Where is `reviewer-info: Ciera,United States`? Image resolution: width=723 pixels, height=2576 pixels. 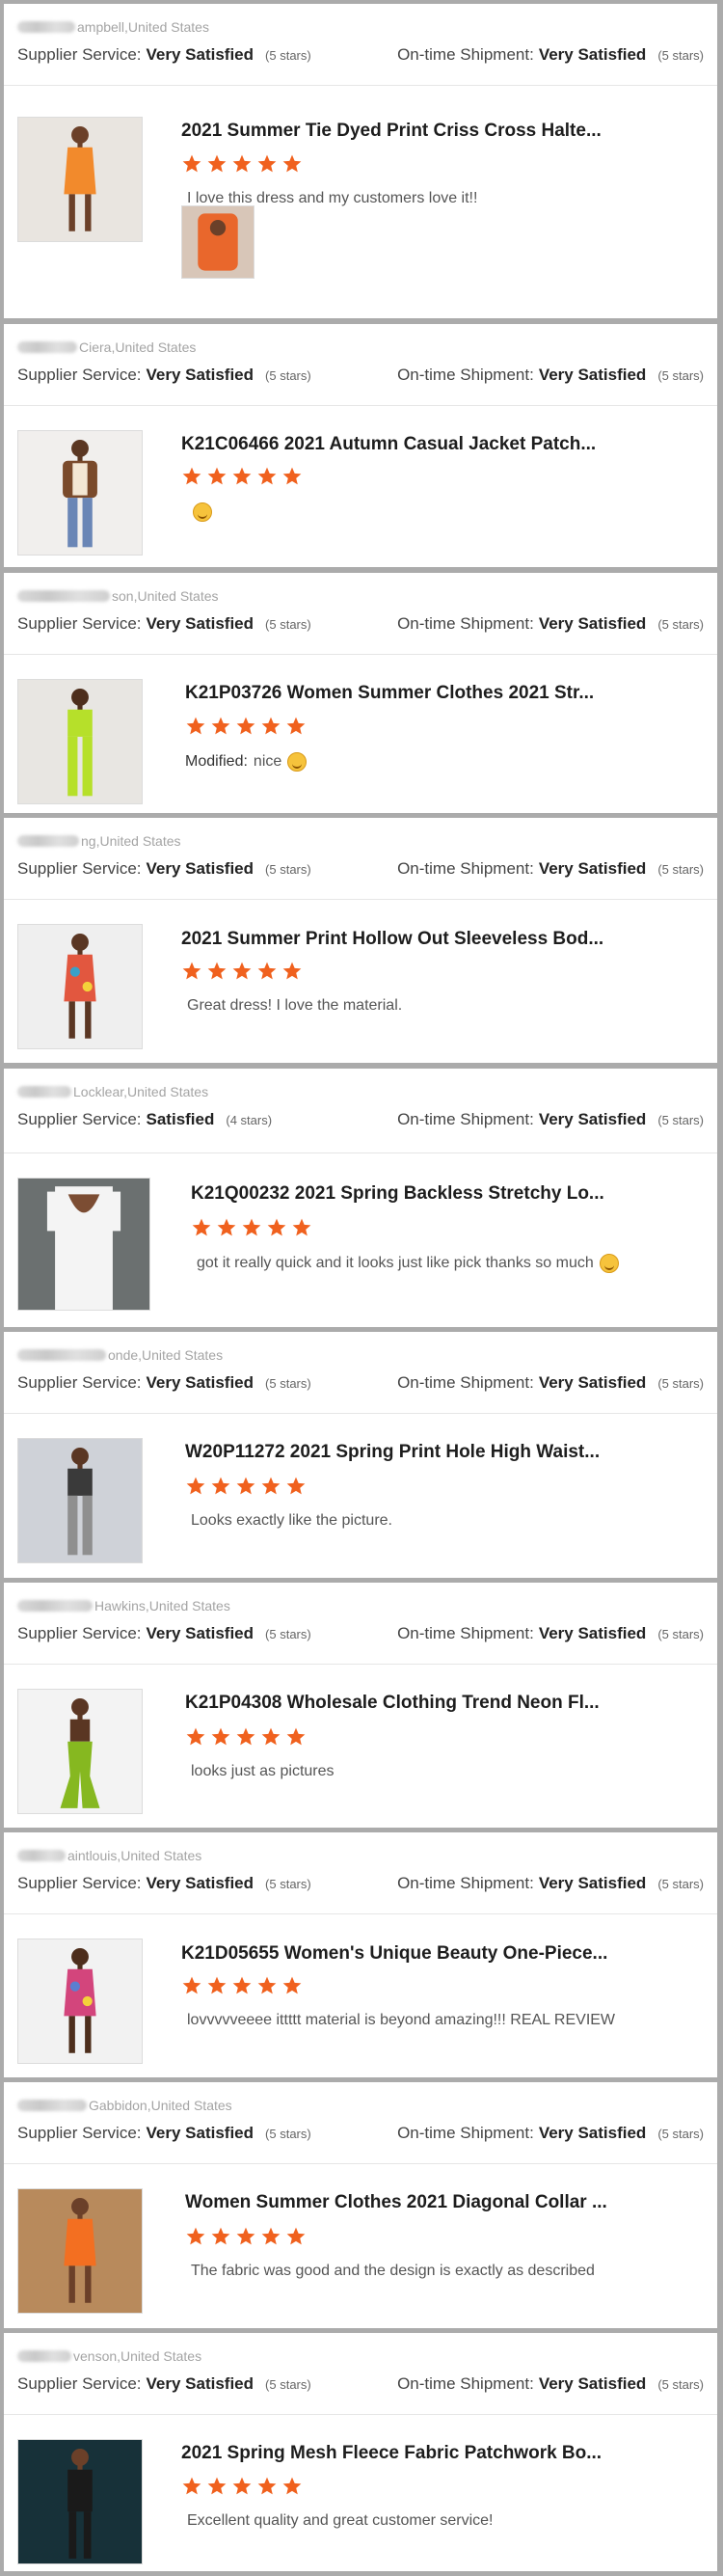 reviewer-info: Ciera,United States is located at coordinates (360, 340).